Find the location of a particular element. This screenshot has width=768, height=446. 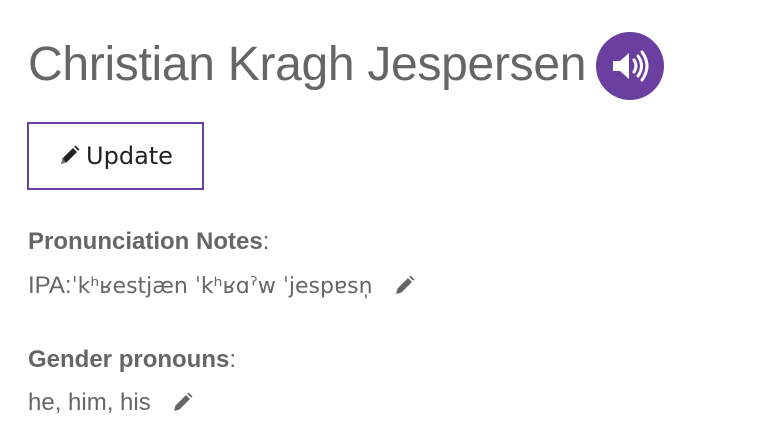

page-title: Christian Kragh Jespersen is located at coordinates (307, 64).